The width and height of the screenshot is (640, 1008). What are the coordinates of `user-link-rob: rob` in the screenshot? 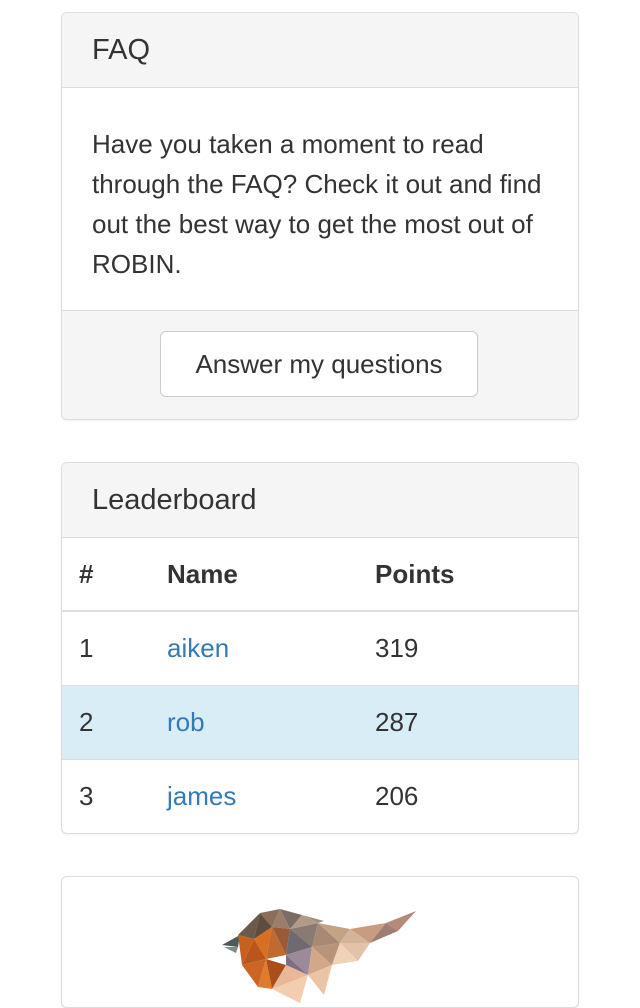 It's located at (186, 722).